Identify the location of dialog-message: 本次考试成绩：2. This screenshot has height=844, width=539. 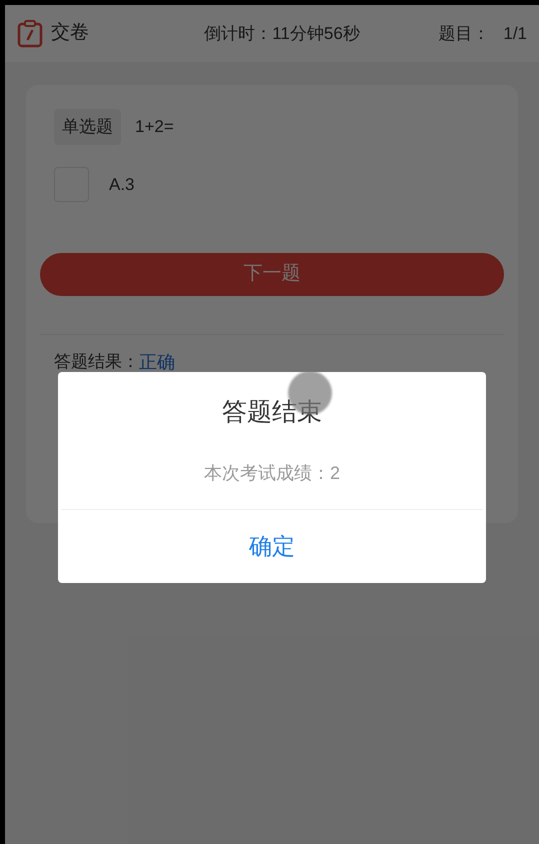
(272, 473).